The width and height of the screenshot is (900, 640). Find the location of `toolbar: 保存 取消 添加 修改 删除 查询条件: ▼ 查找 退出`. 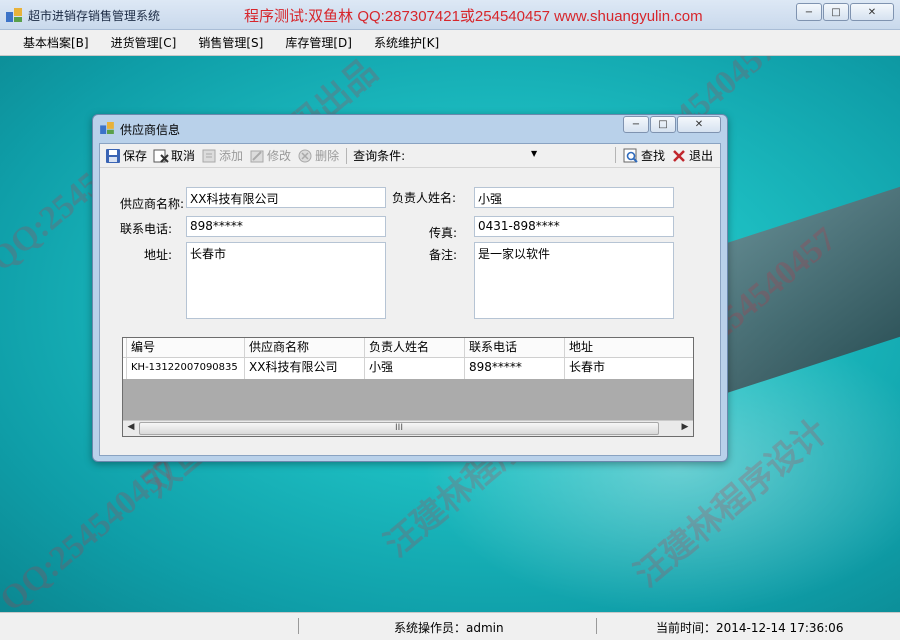

toolbar: 保存 取消 添加 修改 删除 查询条件: ▼ 查找 退出 is located at coordinates (410, 156).